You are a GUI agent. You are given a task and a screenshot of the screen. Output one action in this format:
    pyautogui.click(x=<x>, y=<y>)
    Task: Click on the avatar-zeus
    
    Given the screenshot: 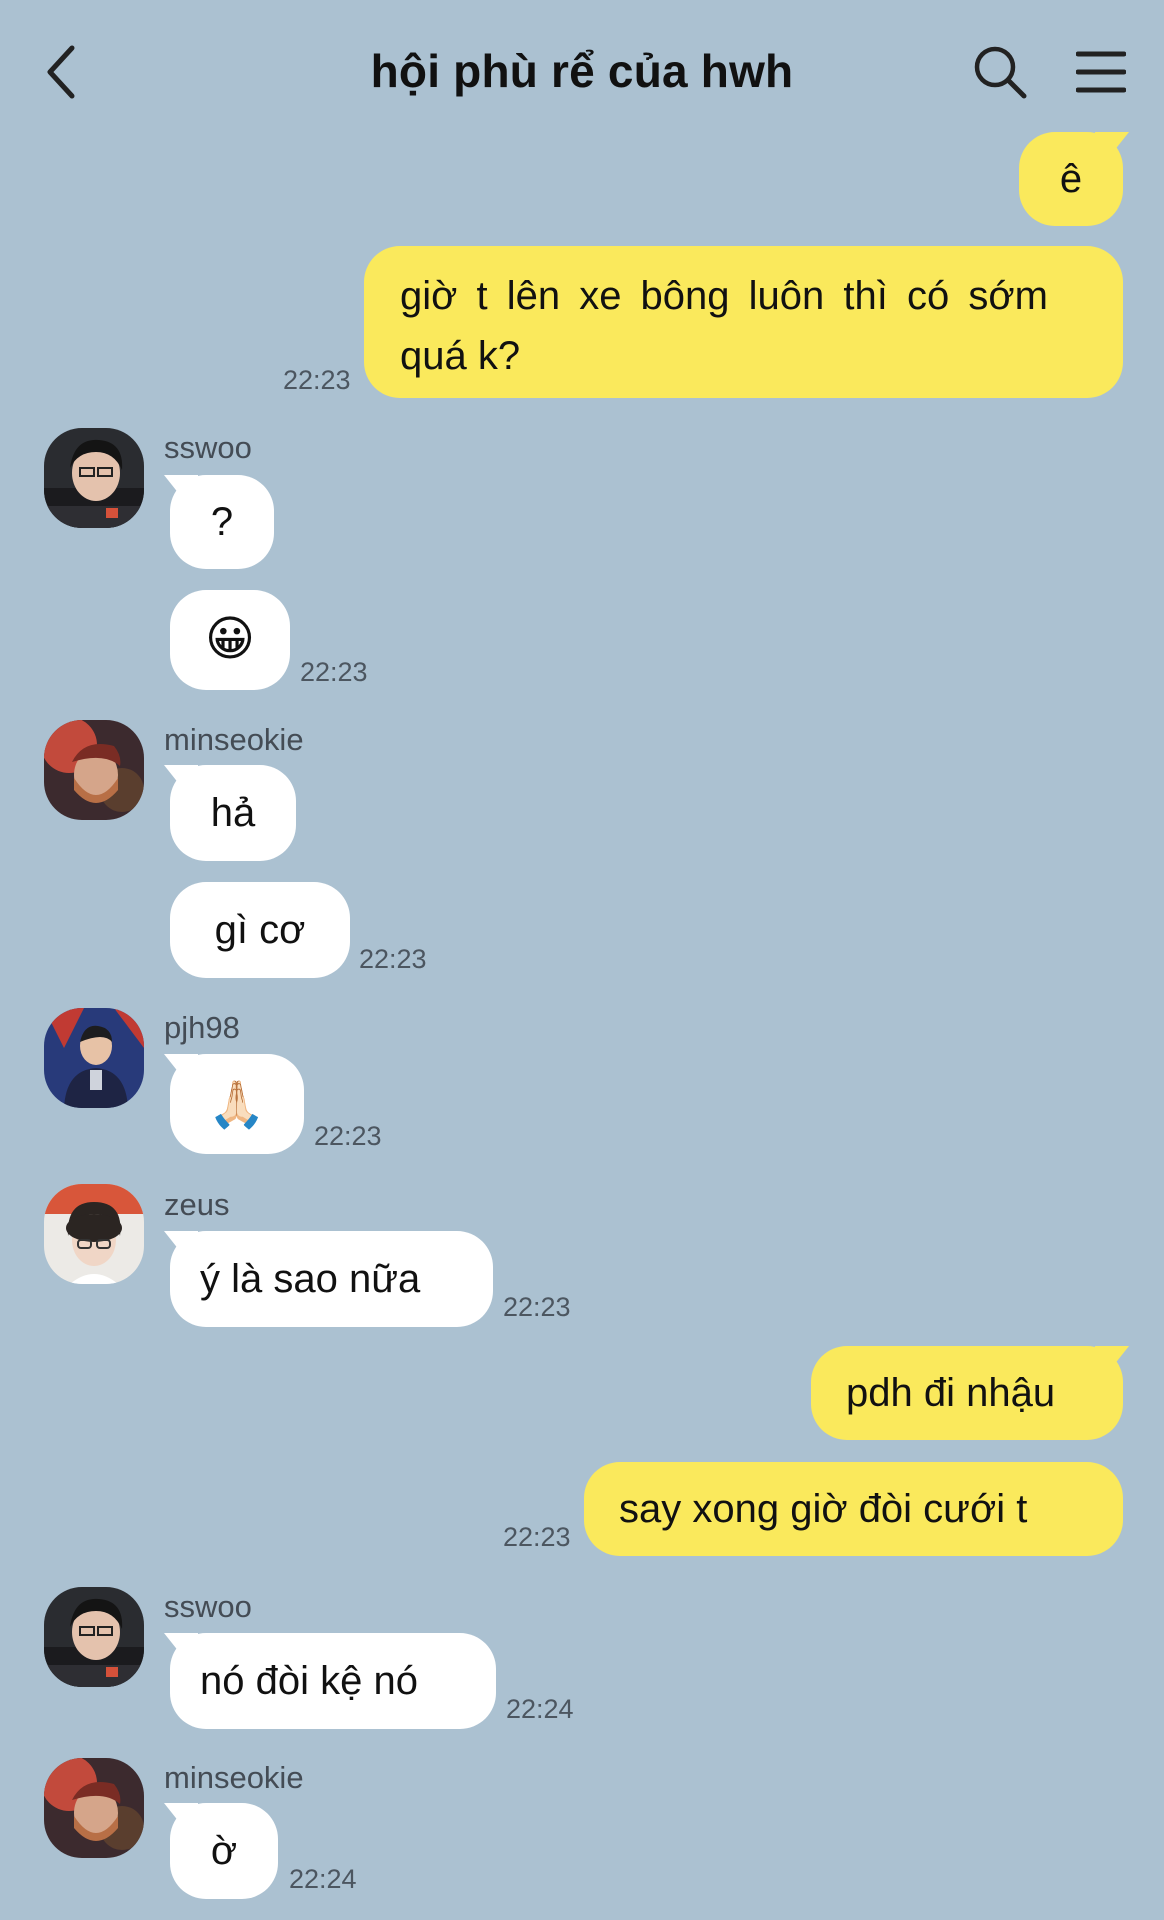 What is the action you would take?
    pyautogui.click(x=94, y=1234)
    